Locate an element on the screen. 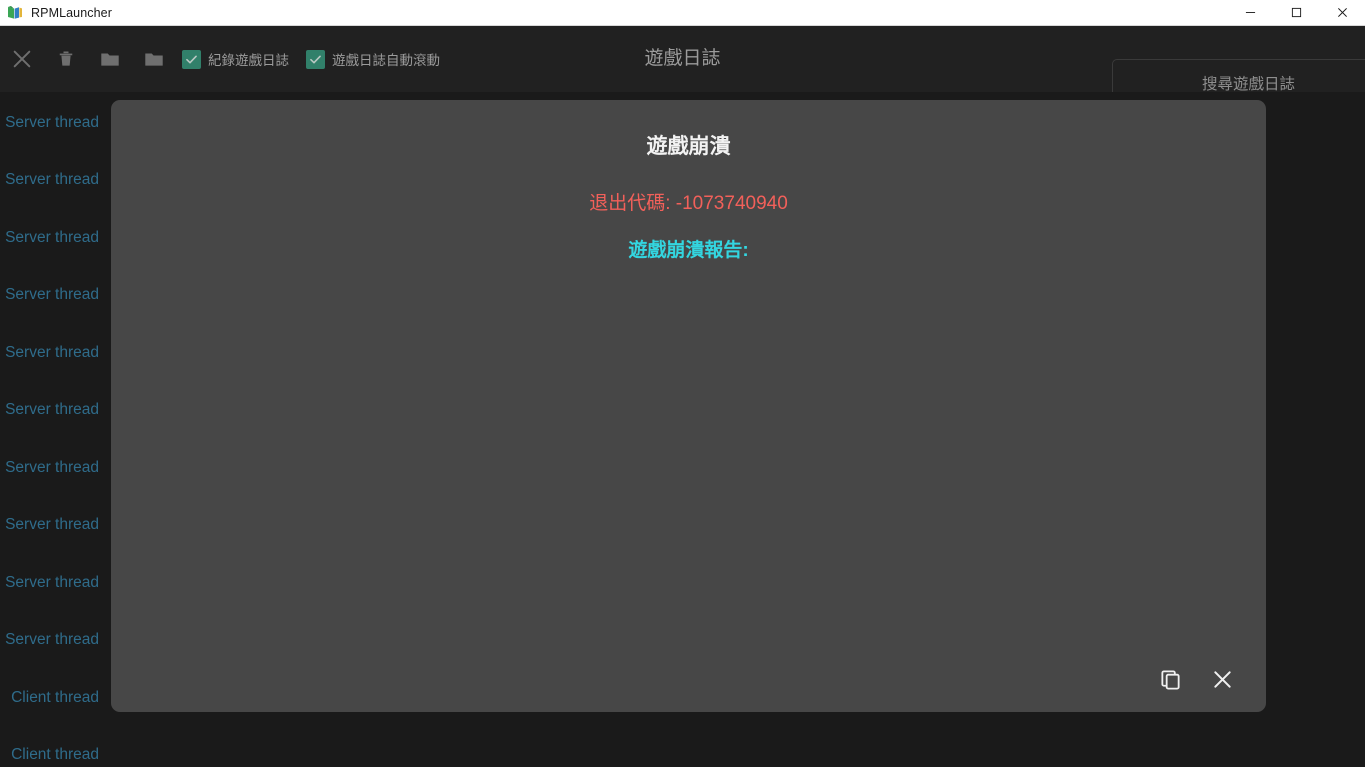 The image size is (1365, 767). close-dialog-icon is located at coordinates (1222, 679).